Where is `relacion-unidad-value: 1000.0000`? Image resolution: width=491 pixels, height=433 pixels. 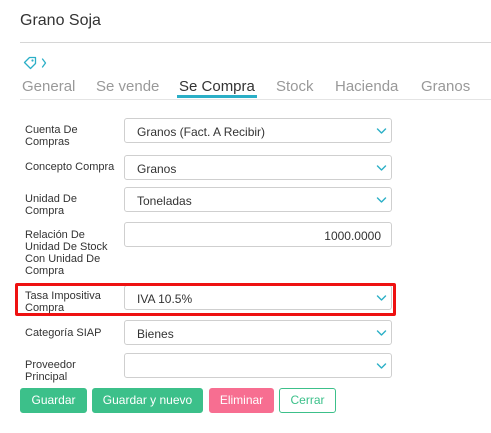
relacion-unidad-value: 1000.0000 is located at coordinates (352, 236).